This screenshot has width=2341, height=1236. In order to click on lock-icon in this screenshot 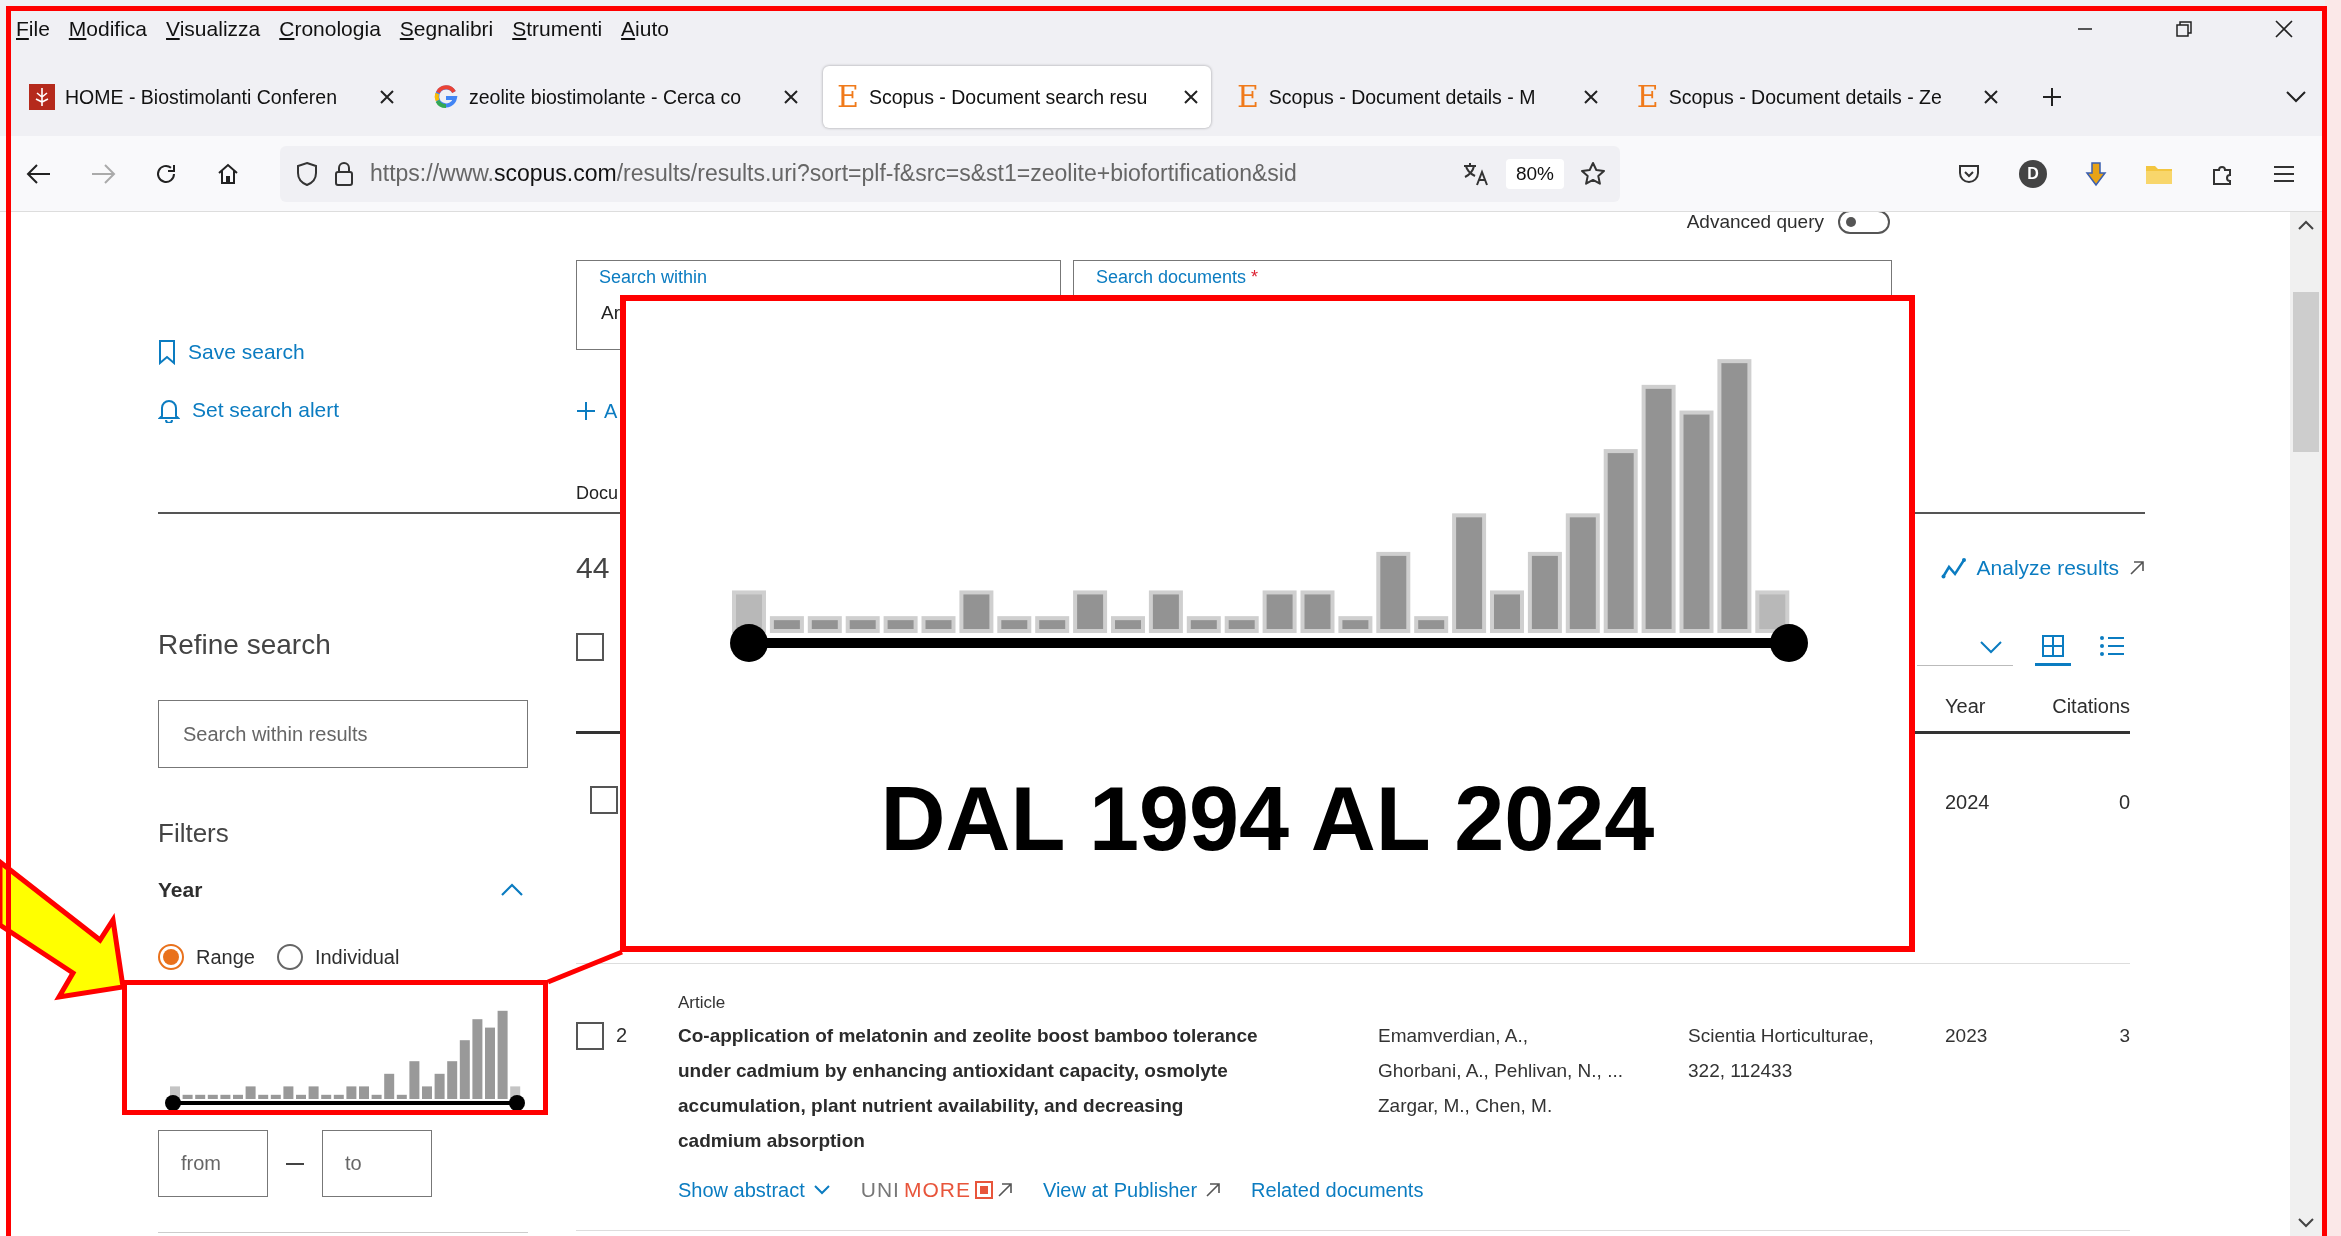, I will do `click(344, 173)`.